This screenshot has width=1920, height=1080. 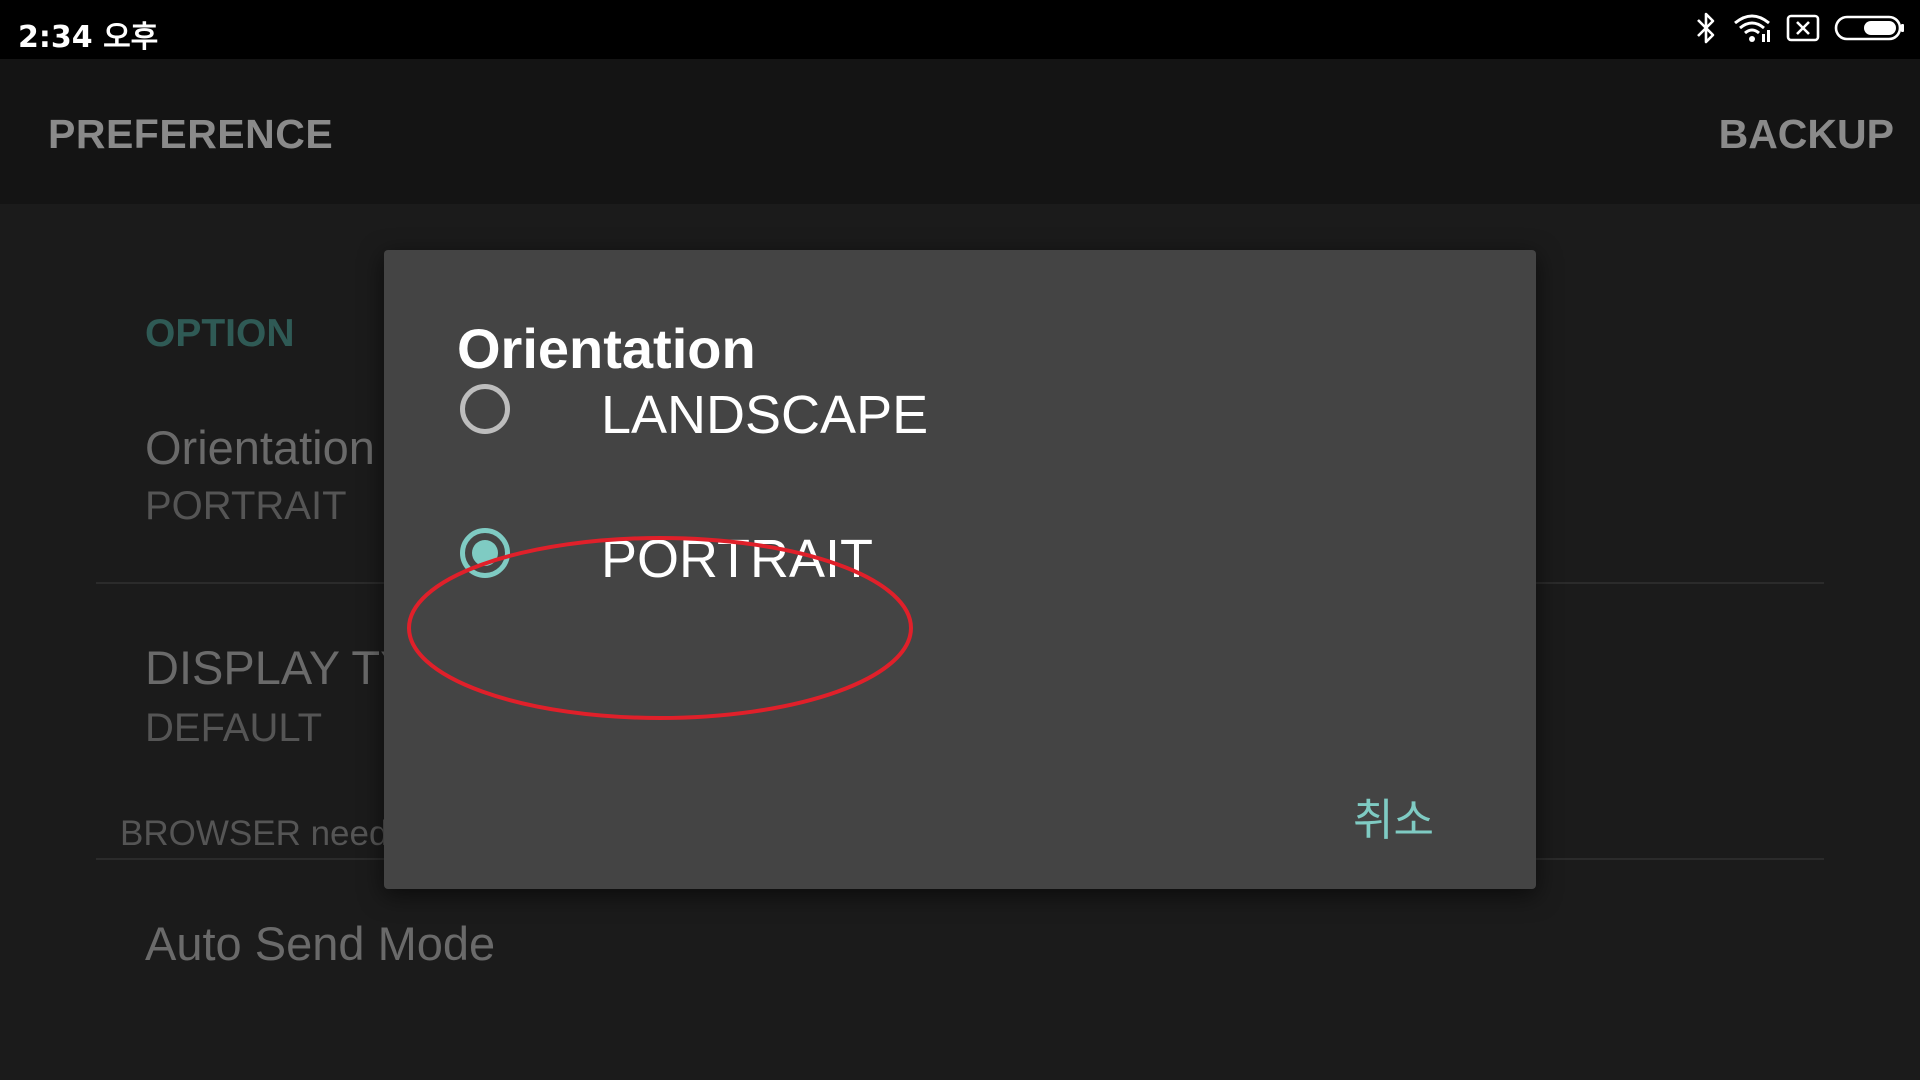 What do you see at coordinates (220, 333) in the screenshot?
I see `section-header-option: OPTION` at bounding box center [220, 333].